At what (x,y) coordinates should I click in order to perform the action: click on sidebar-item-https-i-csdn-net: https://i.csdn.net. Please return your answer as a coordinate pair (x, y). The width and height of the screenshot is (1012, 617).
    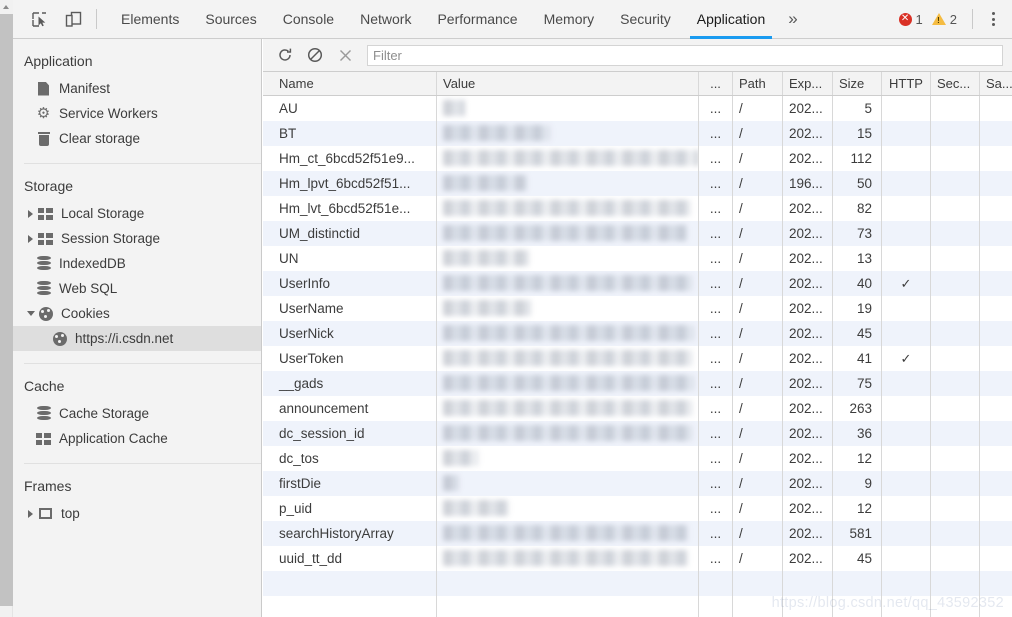
    Looking at the image, I should click on (137, 338).